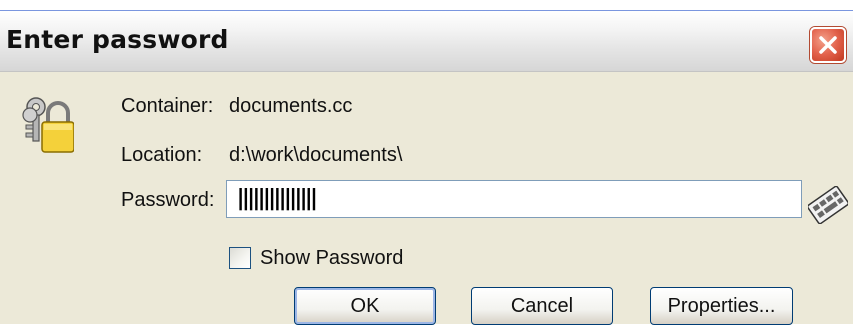 This screenshot has height=325, width=853. I want to click on show-password-label: Show Password, so click(331, 258).